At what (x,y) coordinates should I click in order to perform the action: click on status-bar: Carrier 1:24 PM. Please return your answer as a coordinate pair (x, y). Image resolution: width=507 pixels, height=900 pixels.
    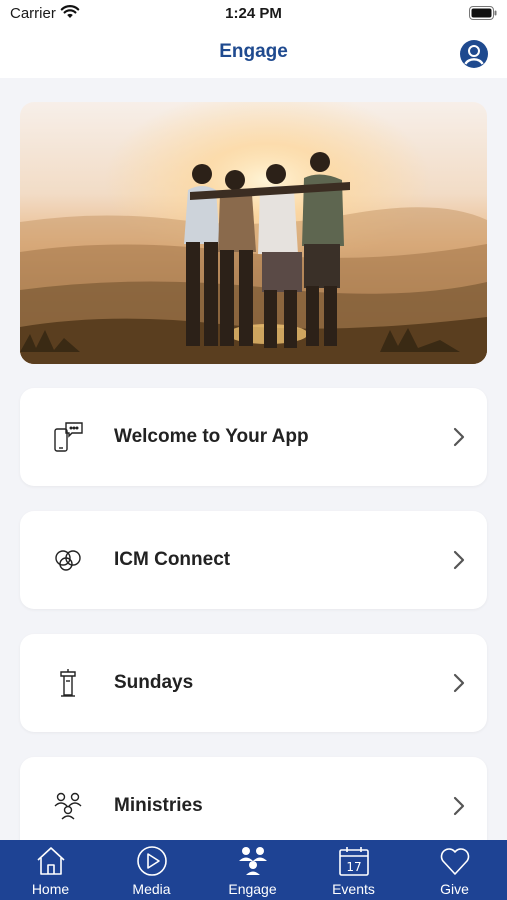
    Looking at the image, I should click on (253, 15).